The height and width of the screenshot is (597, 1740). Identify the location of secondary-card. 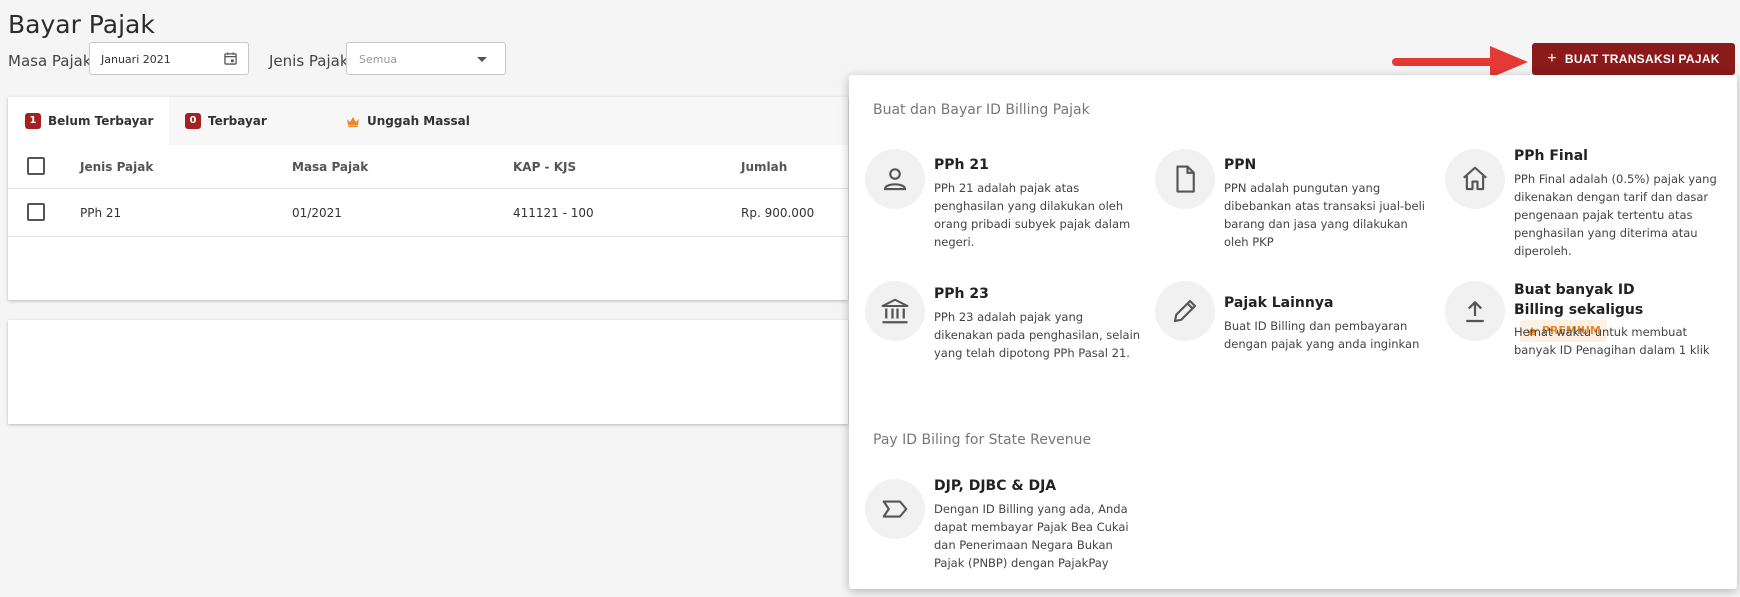
(428, 372).